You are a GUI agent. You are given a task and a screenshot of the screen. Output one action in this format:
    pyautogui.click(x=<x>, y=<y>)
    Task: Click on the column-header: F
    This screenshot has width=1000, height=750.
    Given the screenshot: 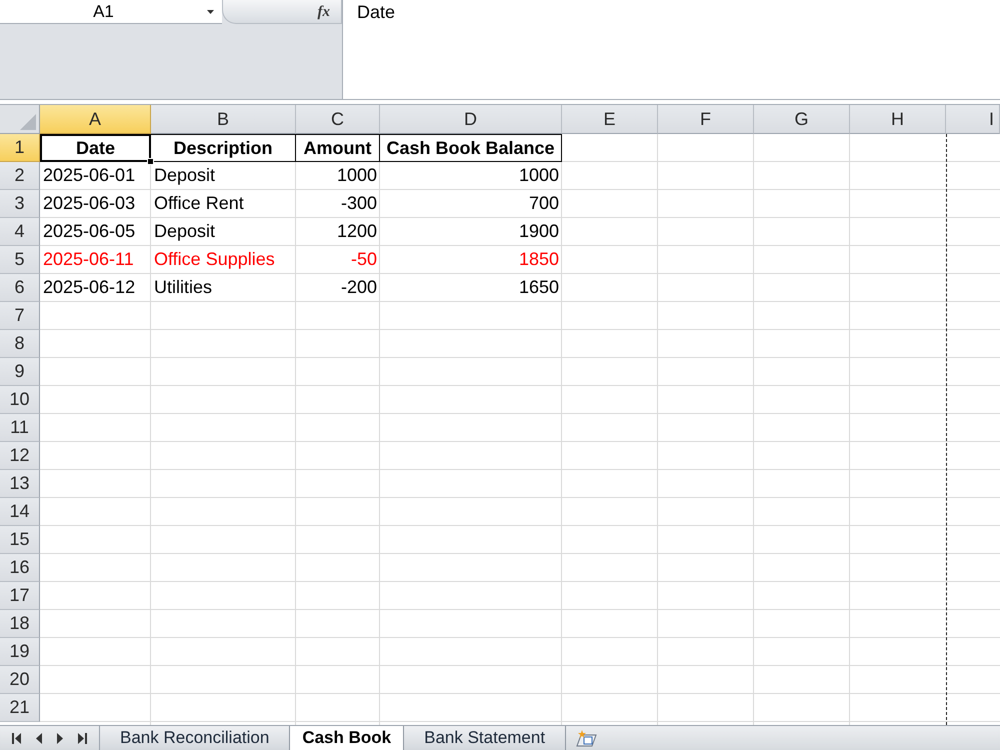 What is the action you would take?
    pyautogui.click(x=706, y=119)
    